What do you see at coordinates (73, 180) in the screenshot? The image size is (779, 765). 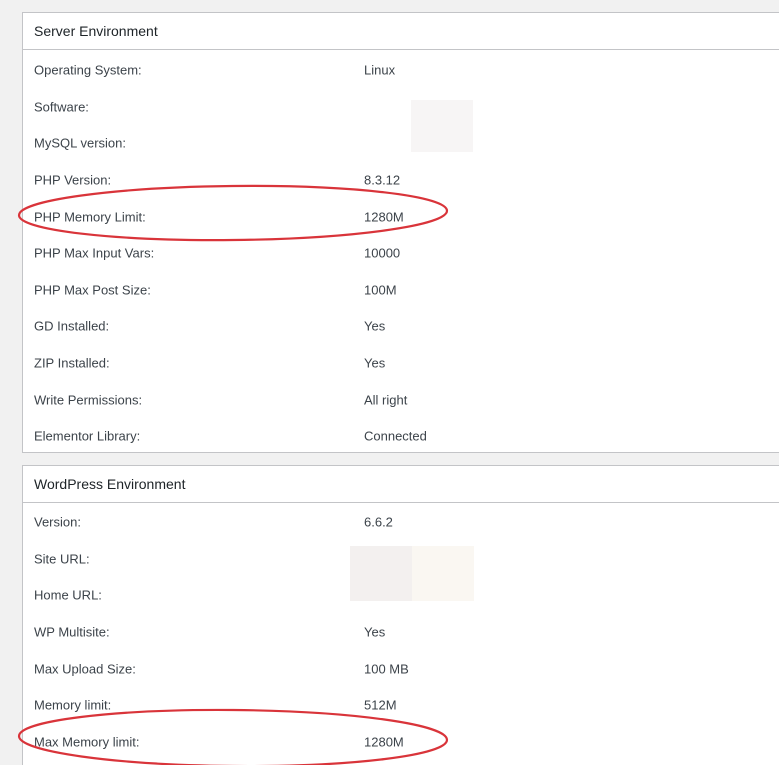 I see `row-label: PHP Version:` at bounding box center [73, 180].